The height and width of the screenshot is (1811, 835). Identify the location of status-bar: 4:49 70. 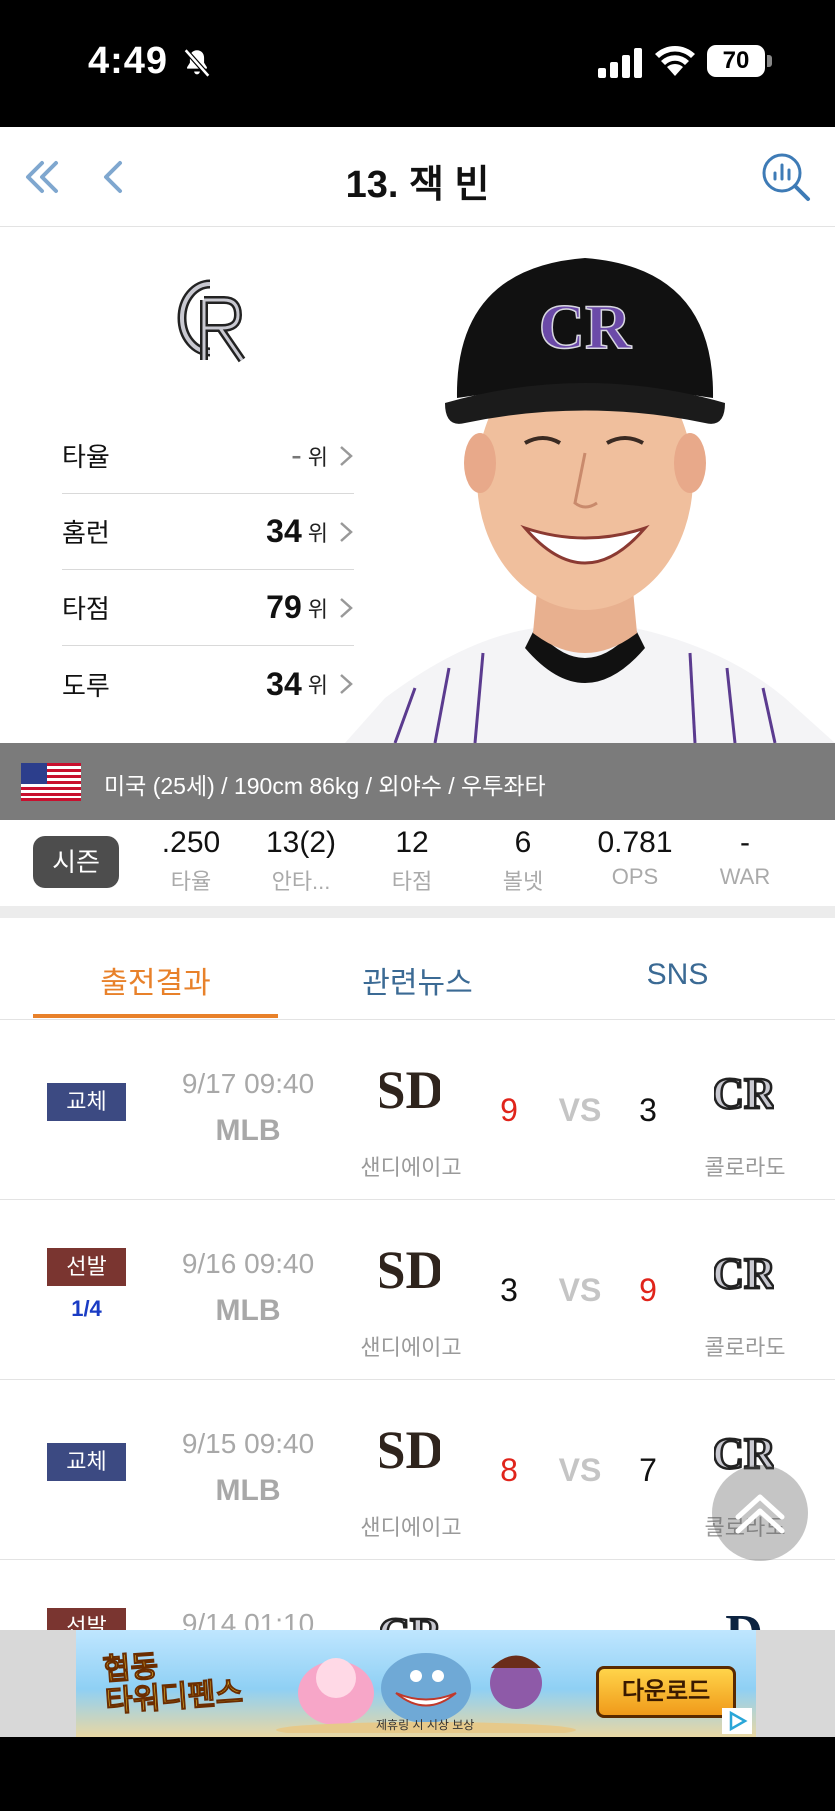
(417, 63).